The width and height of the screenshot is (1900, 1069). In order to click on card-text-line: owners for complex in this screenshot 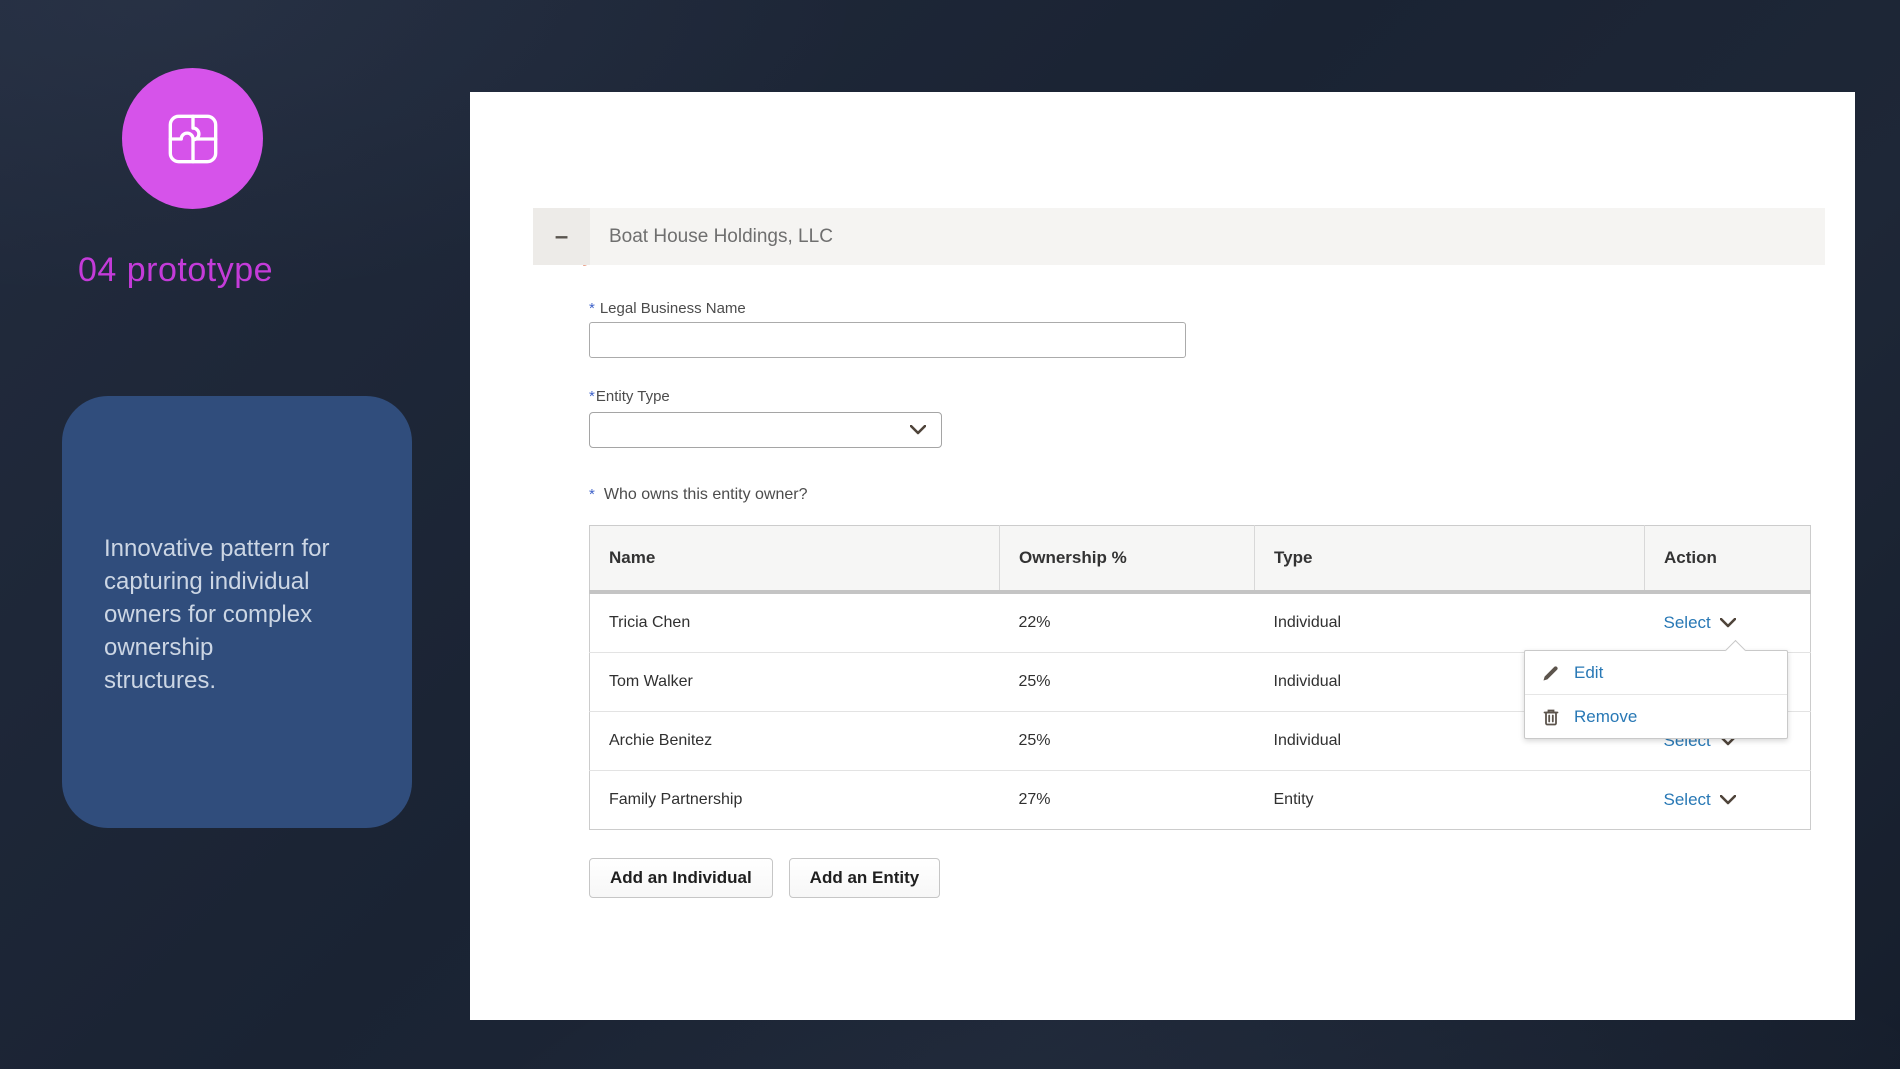, I will do `click(208, 614)`.